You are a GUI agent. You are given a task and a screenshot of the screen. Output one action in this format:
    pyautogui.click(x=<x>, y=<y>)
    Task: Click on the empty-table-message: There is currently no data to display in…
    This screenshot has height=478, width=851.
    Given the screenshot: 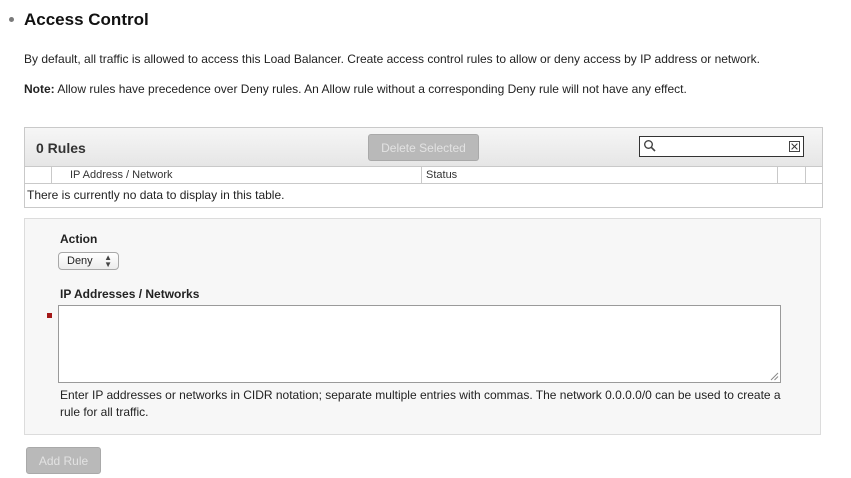 What is the action you would take?
    pyautogui.click(x=156, y=195)
    